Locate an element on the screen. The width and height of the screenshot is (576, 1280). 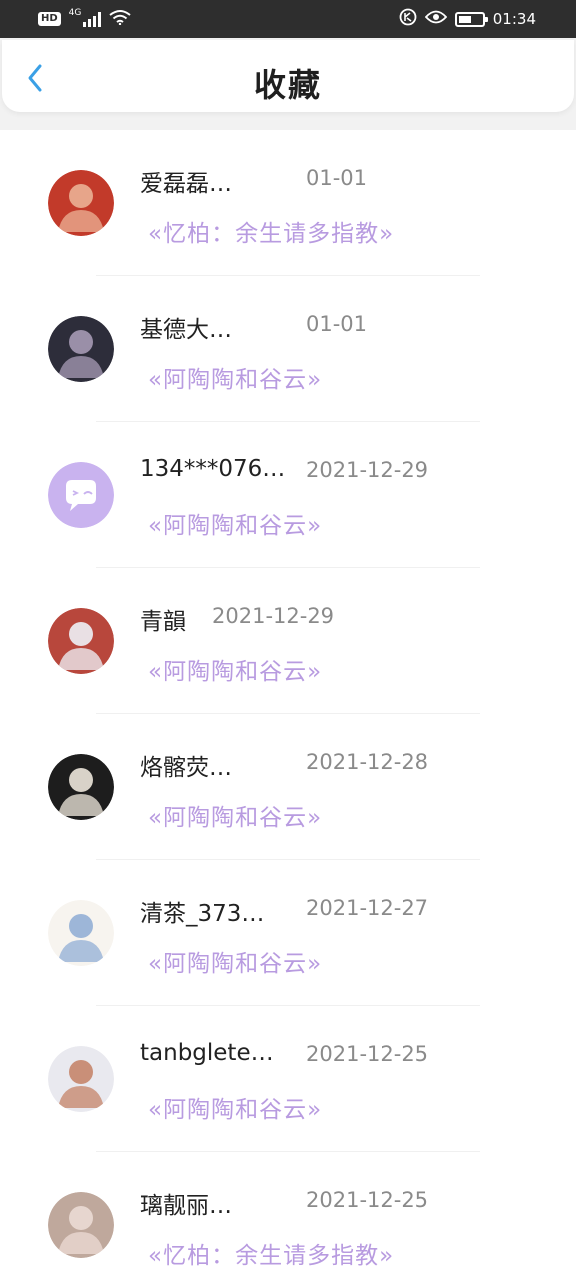
favorite-item: 134***076… 2021-12-29 «阿陶陶和谷云» is located at coordinates (288, 495).